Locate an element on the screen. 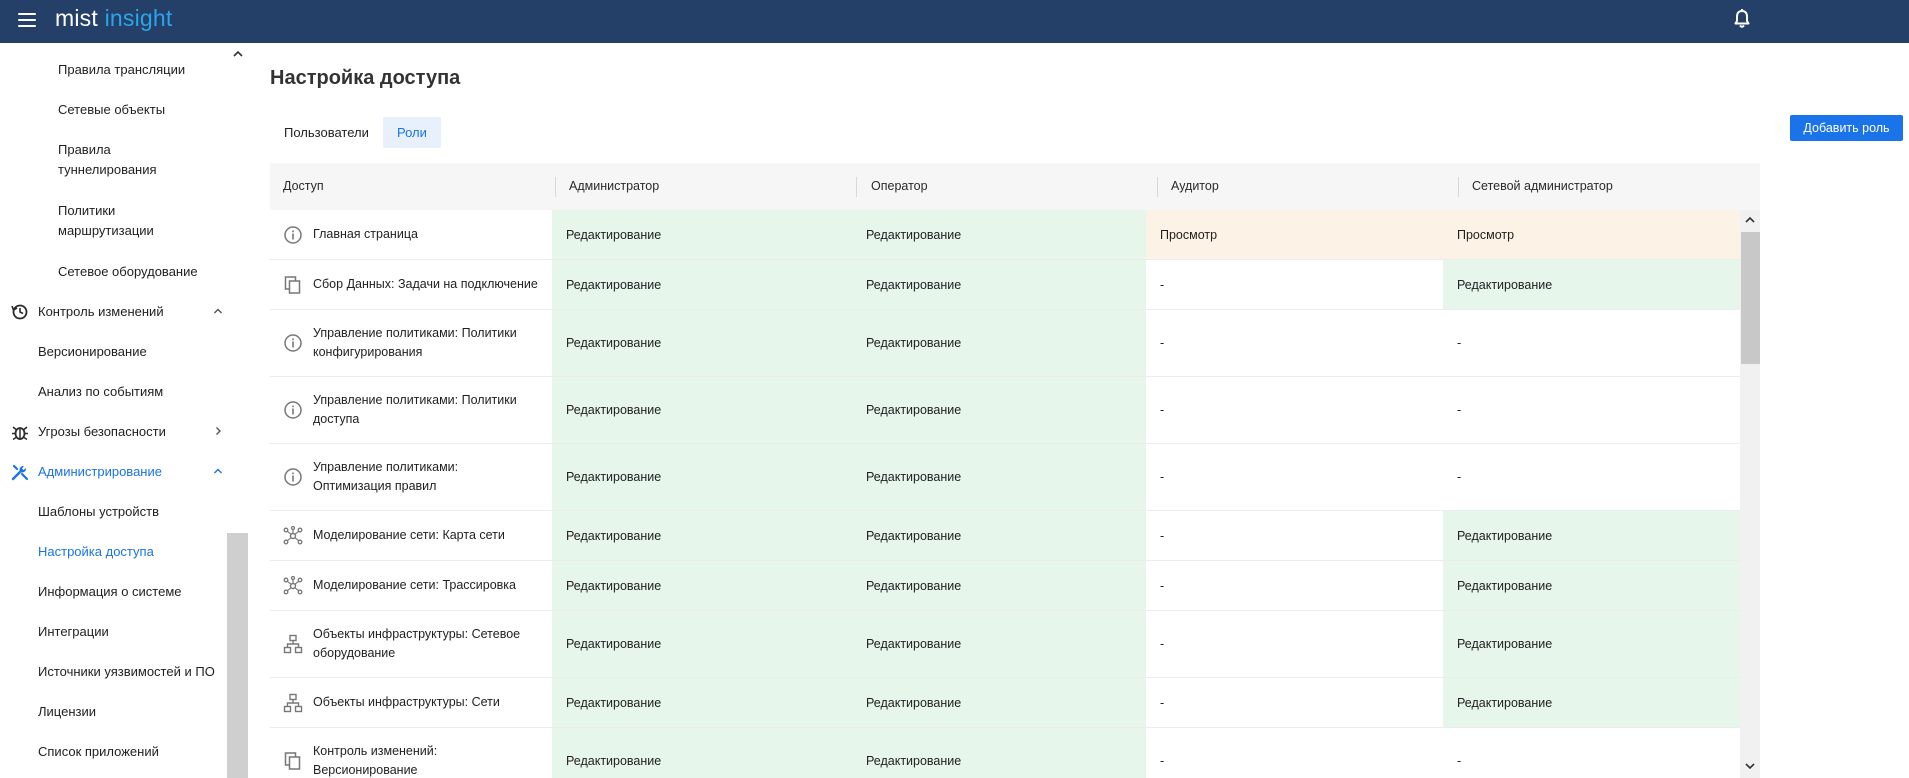 This screenshot has height=778, width=1909. network-admin-permission: Просмотр is located at coordinates (1591, 234).